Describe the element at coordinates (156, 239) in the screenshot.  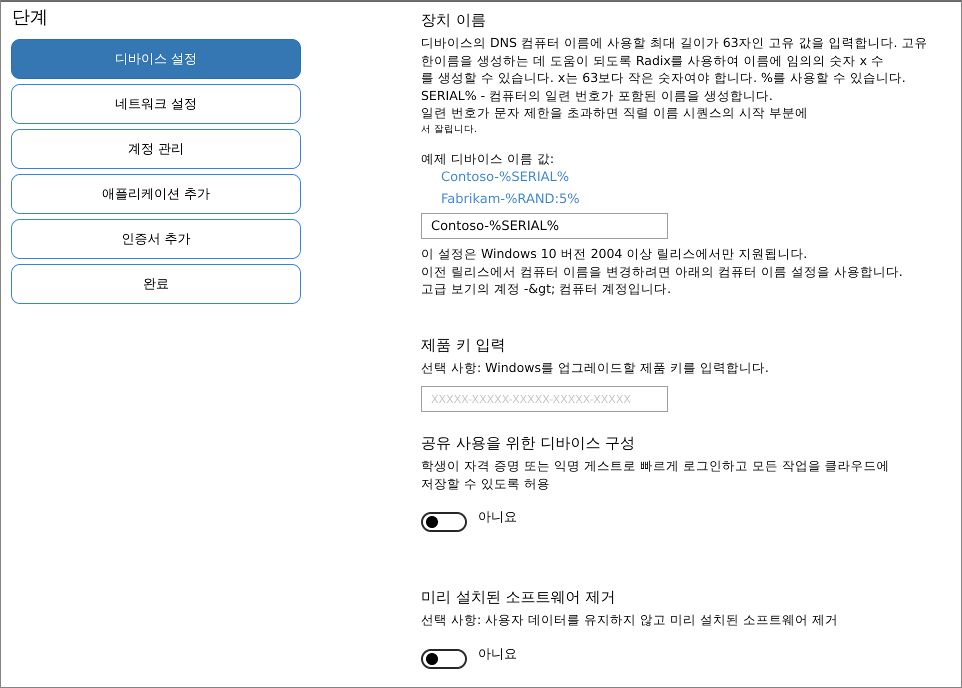
I see `step-button: 인증서 추가` at that location.